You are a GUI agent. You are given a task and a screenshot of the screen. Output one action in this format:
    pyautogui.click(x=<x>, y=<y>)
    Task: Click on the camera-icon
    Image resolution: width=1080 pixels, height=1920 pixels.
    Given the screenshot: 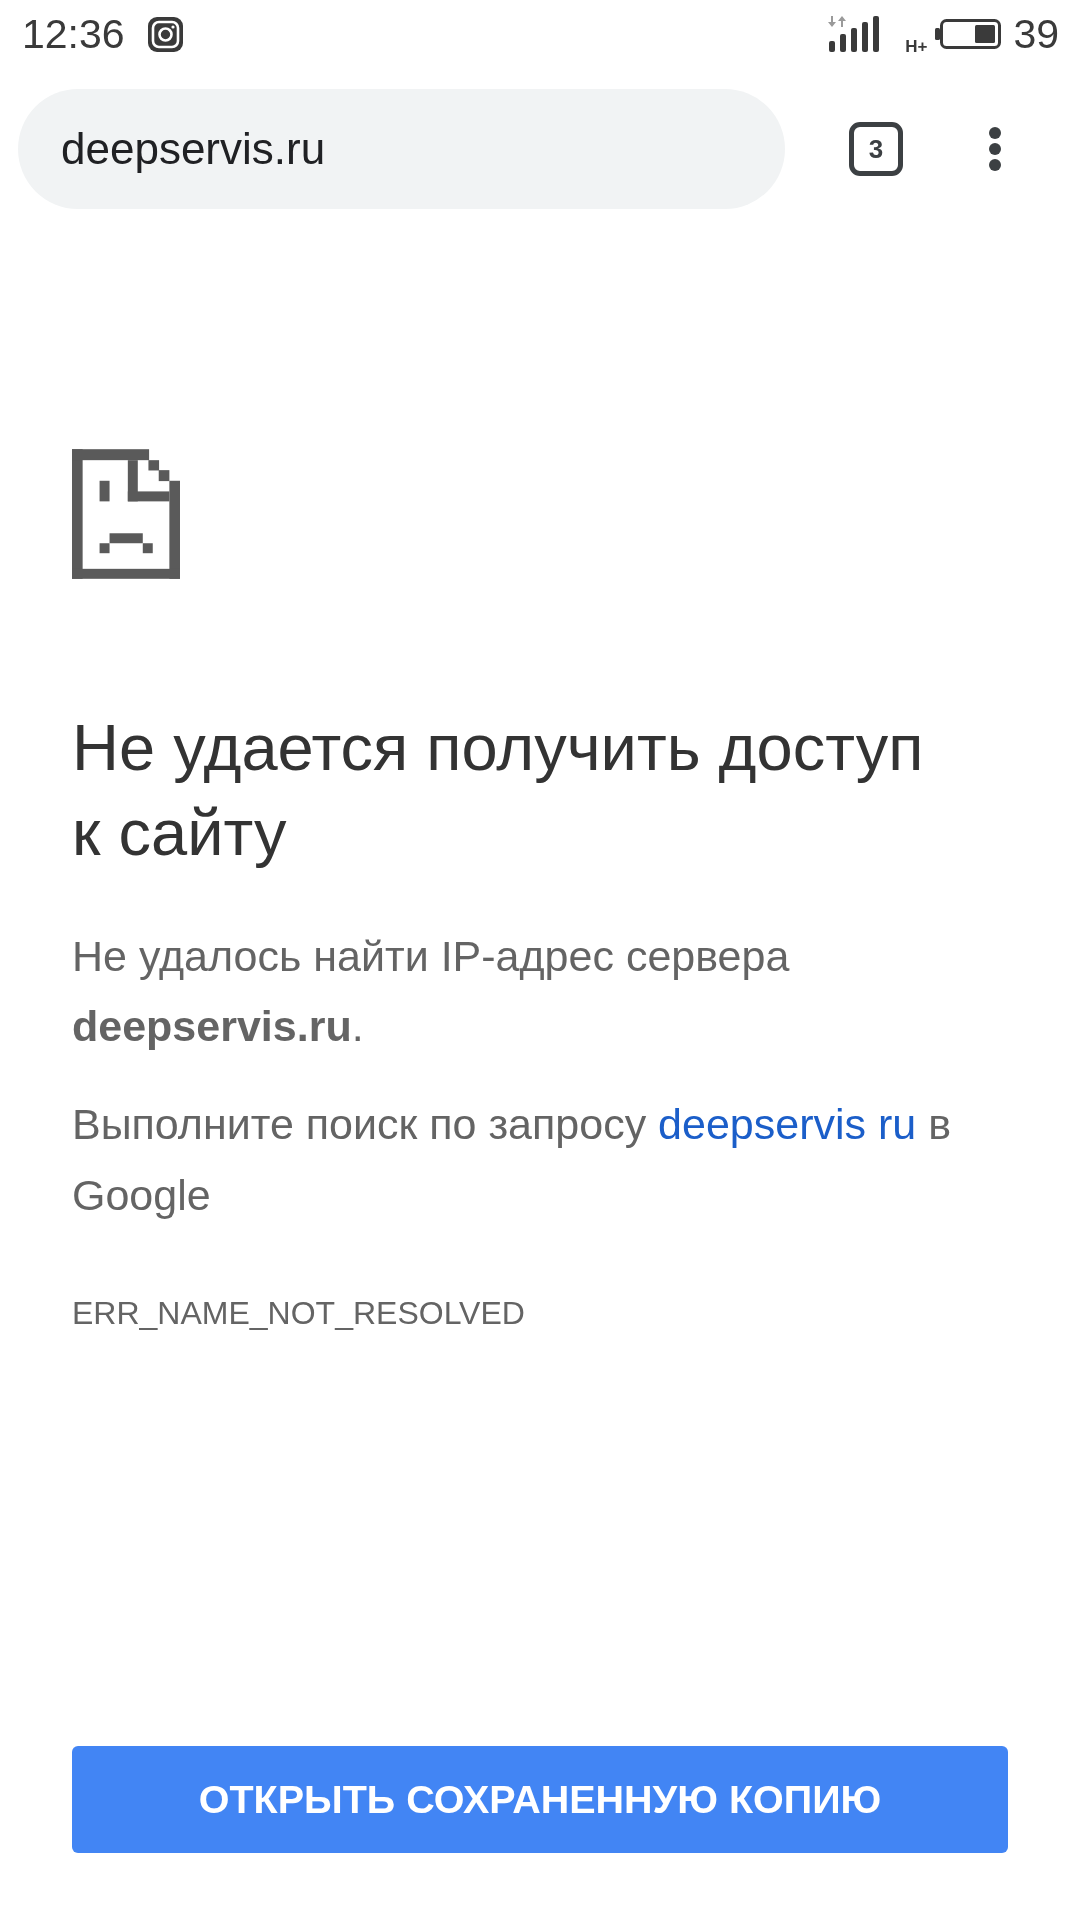 What is the action you would take?
    pyautogui.click(x=165, y=34)
    